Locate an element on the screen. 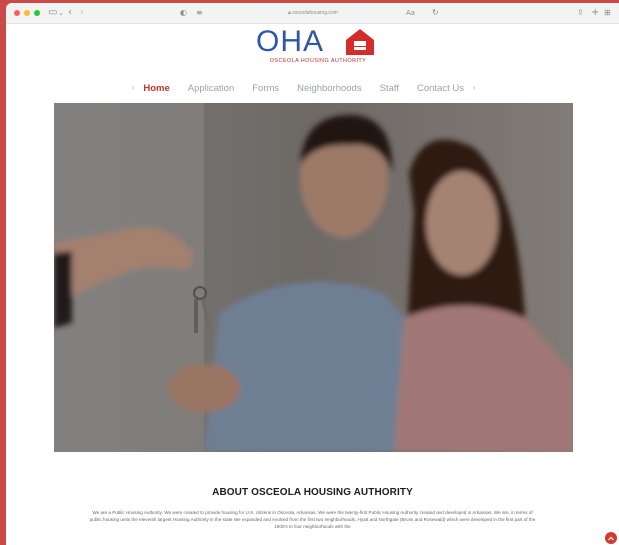 This screenshot has width=619, height=545. nav-item-staff: Staff is located at coordinates (389, 88).